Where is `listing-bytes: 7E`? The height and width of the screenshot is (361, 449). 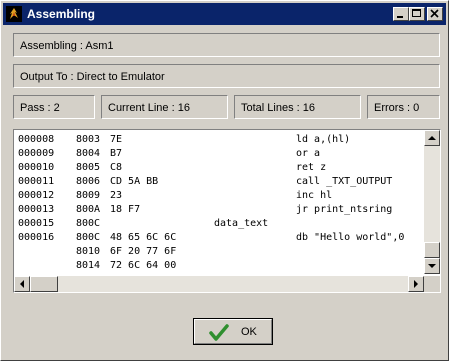 listing-bytes: 7E is located at coordinates (116, 139).